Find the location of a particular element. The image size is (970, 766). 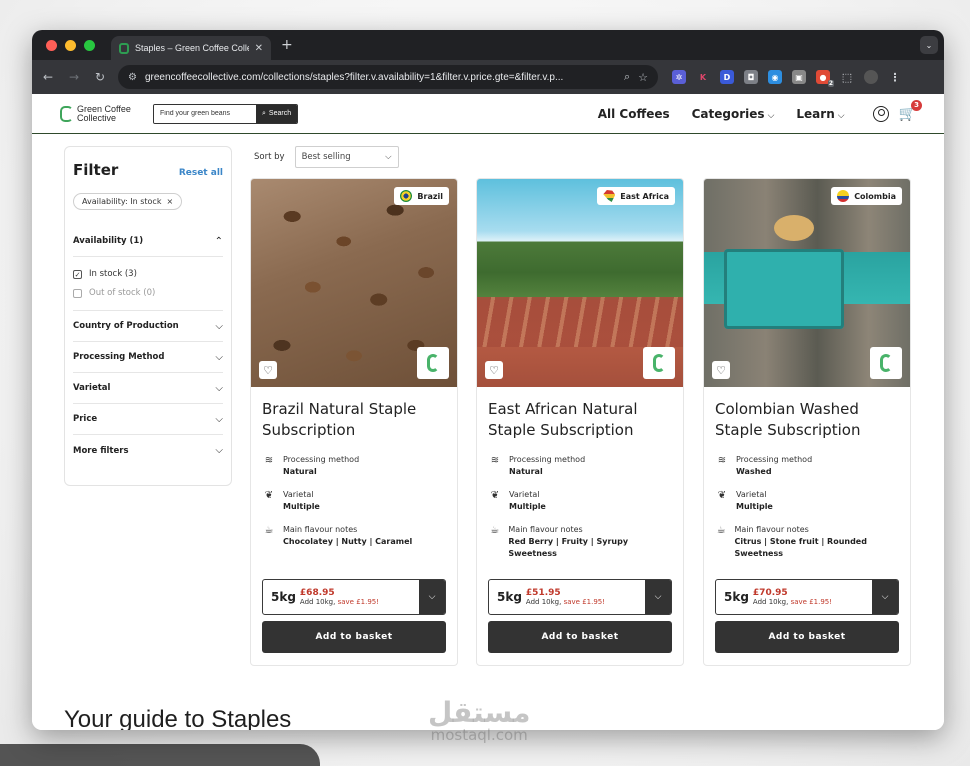

facet-price: Price ⌵ is located at coordinates (148, 419).